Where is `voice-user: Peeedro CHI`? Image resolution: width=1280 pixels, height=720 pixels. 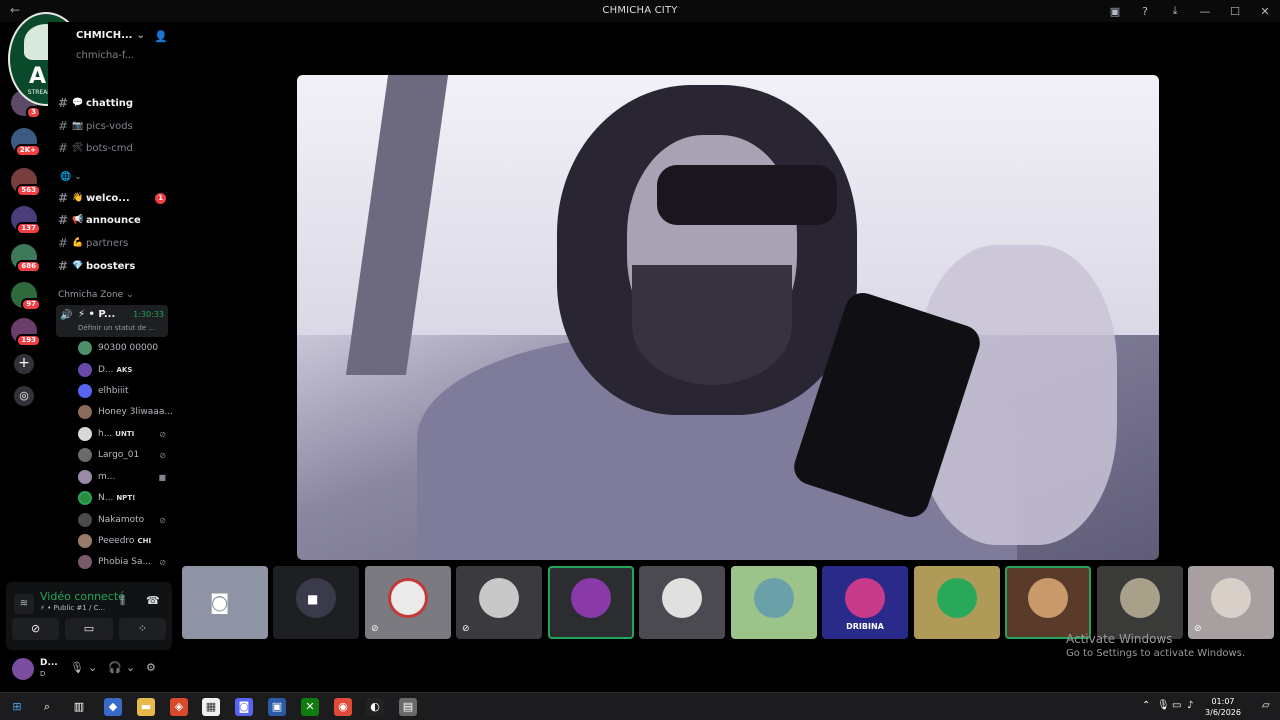
voice-user: Peeedro CHI is located at coordinates (126, 541).